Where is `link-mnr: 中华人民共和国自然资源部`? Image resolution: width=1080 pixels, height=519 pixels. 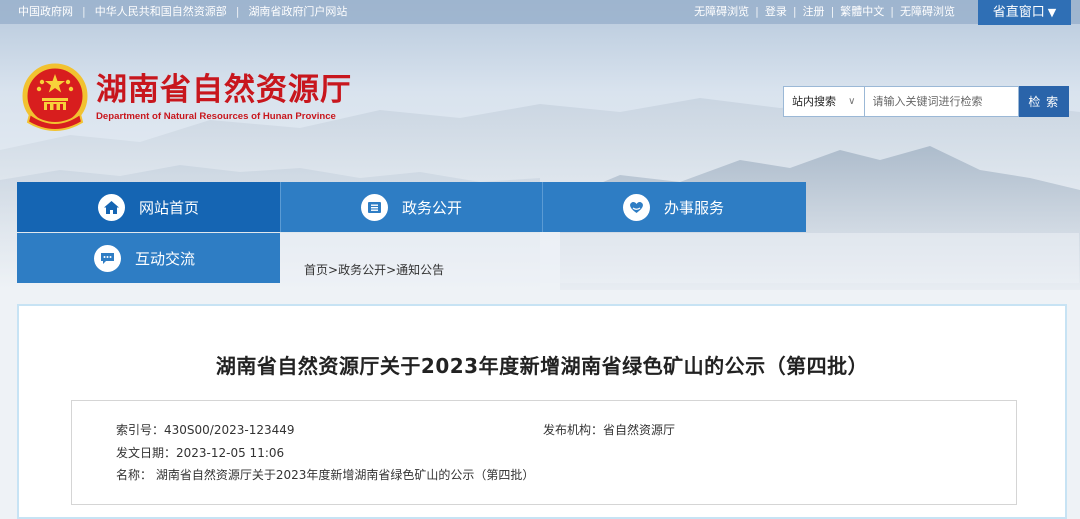 link-mnr: 中华人民共和国自然资源部 is located at coordinates (161, 11).